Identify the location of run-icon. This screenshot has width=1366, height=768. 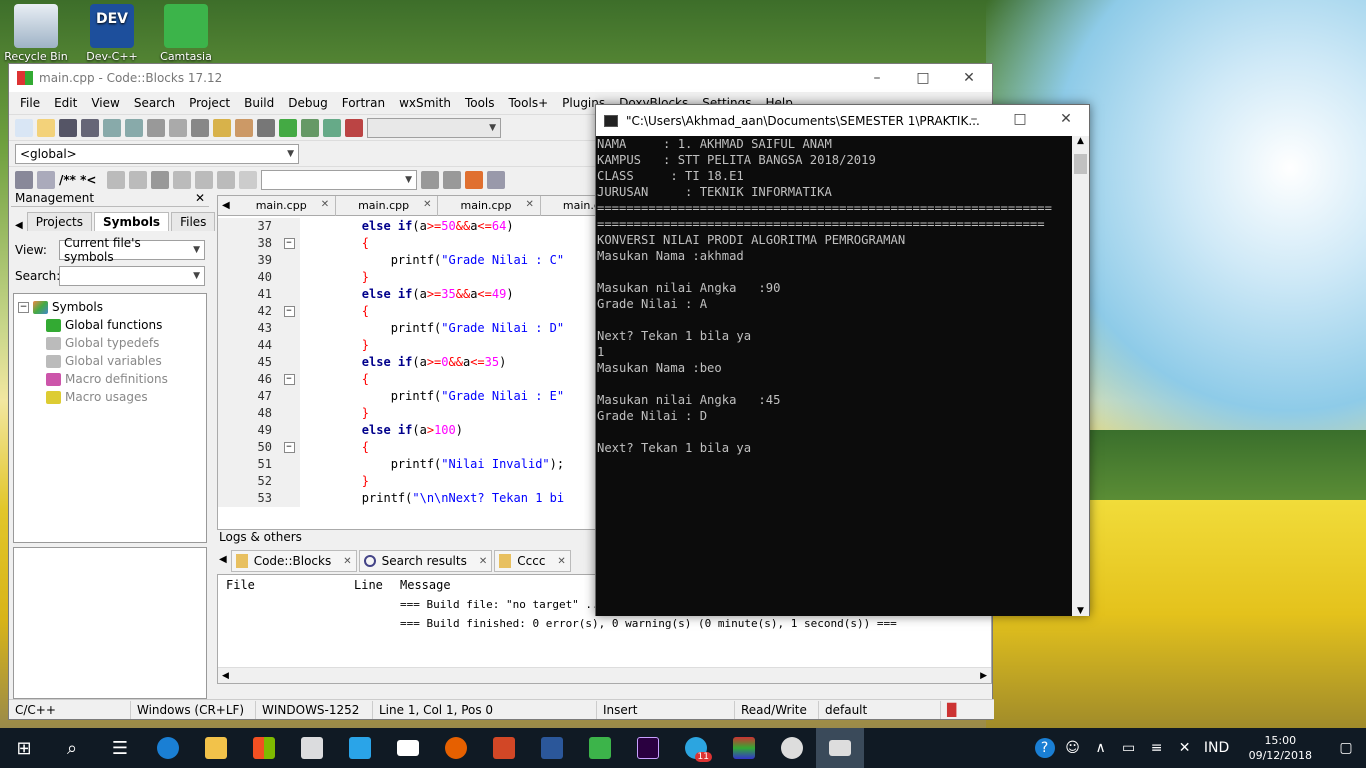
(288, 127).